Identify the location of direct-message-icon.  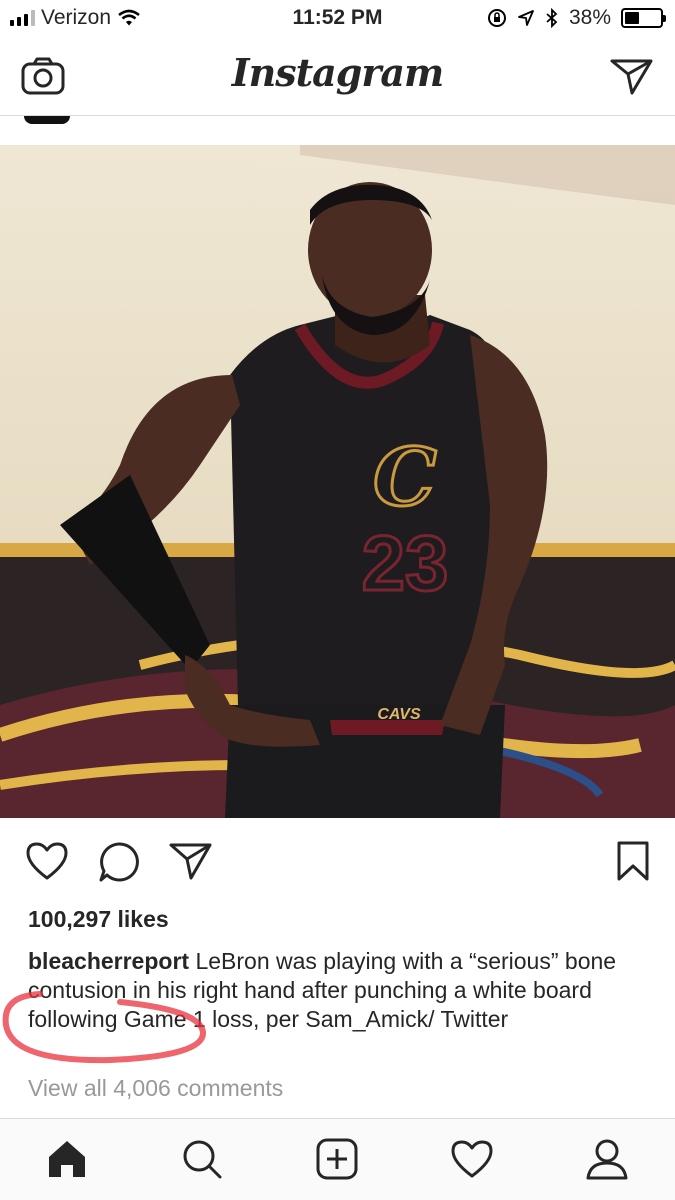
(632, 76).